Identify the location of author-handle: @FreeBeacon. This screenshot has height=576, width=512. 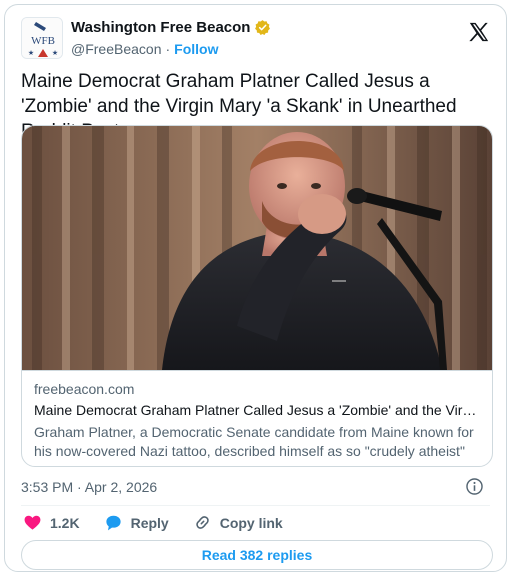
(116, 49).